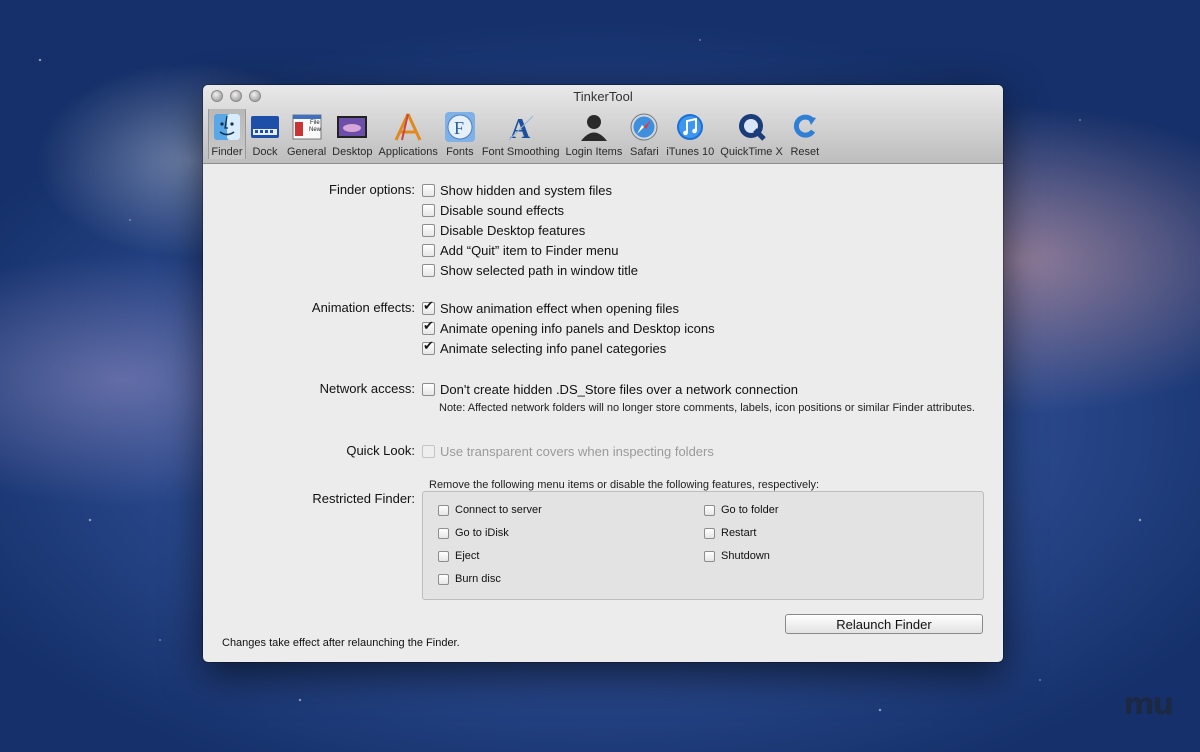 The image size is (1200, 752). I want to click on option-disable-desktop-features: Disable Desktop features, so click(503, 230).